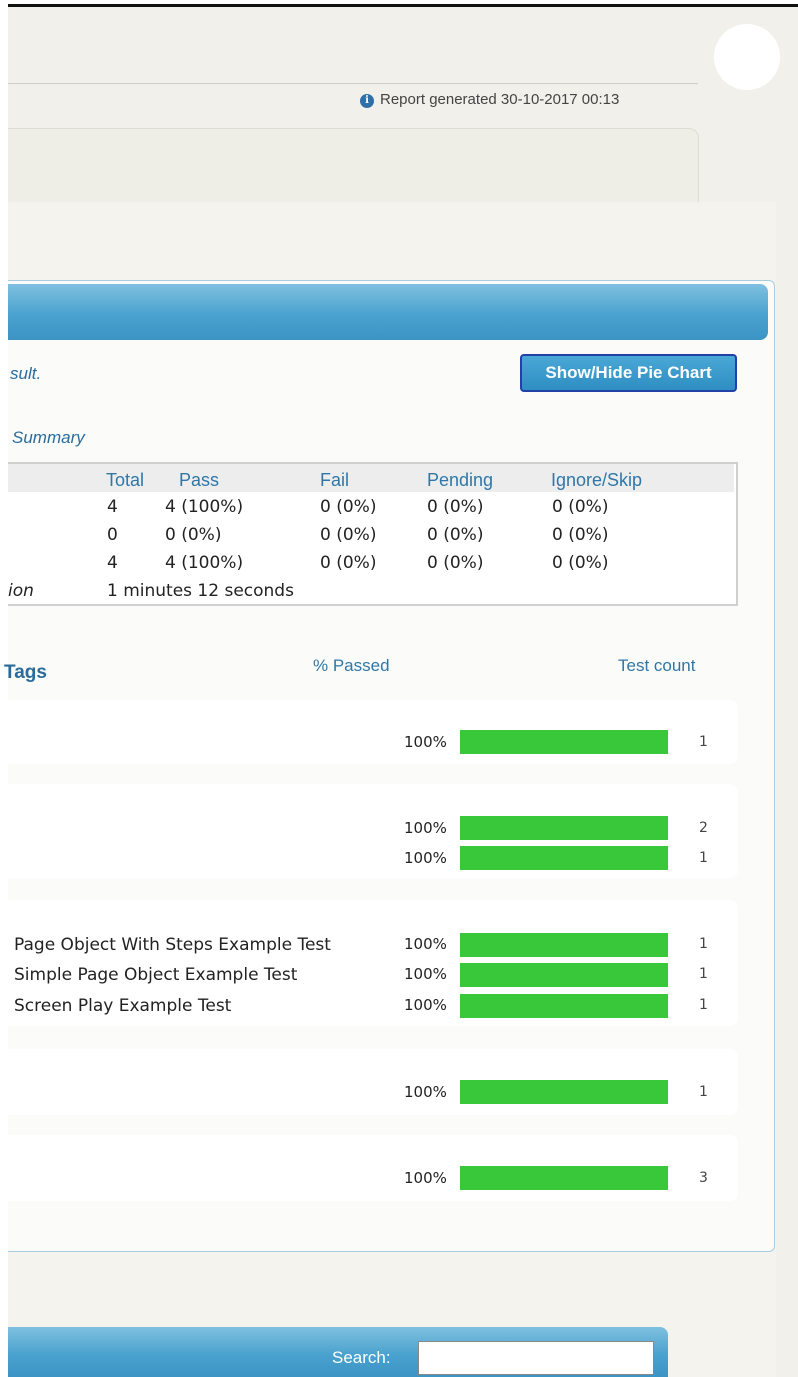 Image resolution: width=798 pixels, height=1377 pixels. Describe the element at coordinates (26, 373) in the screenshot. I see `result-text: sult.` at that location.